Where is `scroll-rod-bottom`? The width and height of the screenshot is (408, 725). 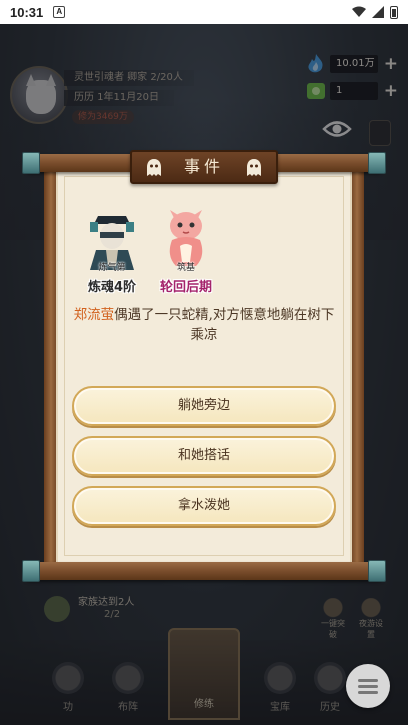
scroll-rod-bottom is located at coordinates (204, 571).